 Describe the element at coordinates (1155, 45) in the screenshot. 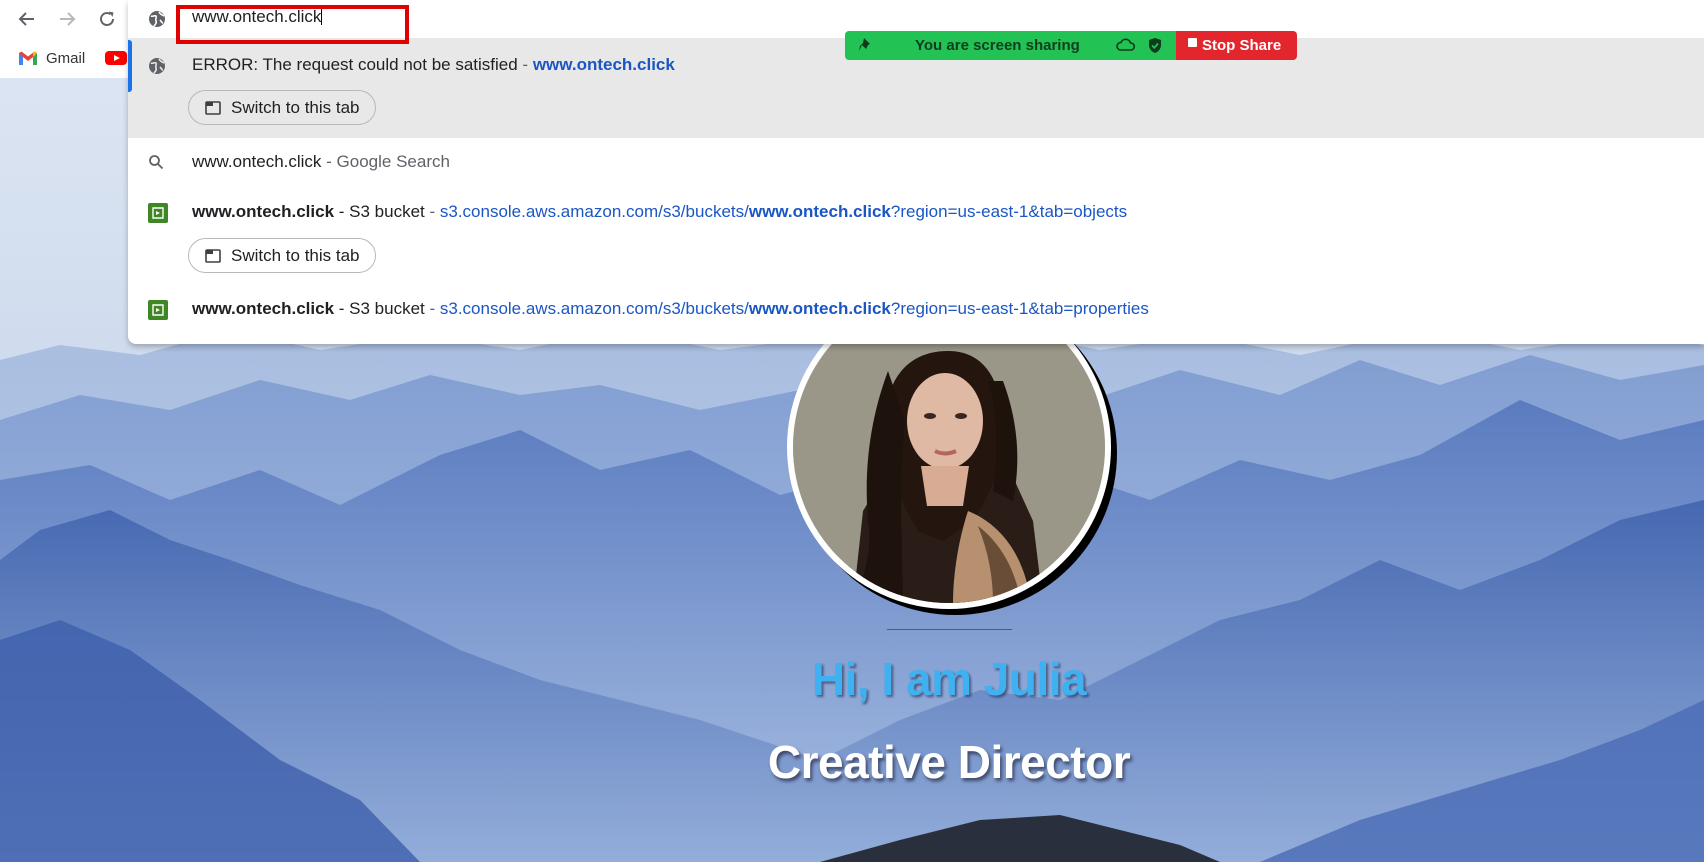

I see `shield-check-icon` at that location.